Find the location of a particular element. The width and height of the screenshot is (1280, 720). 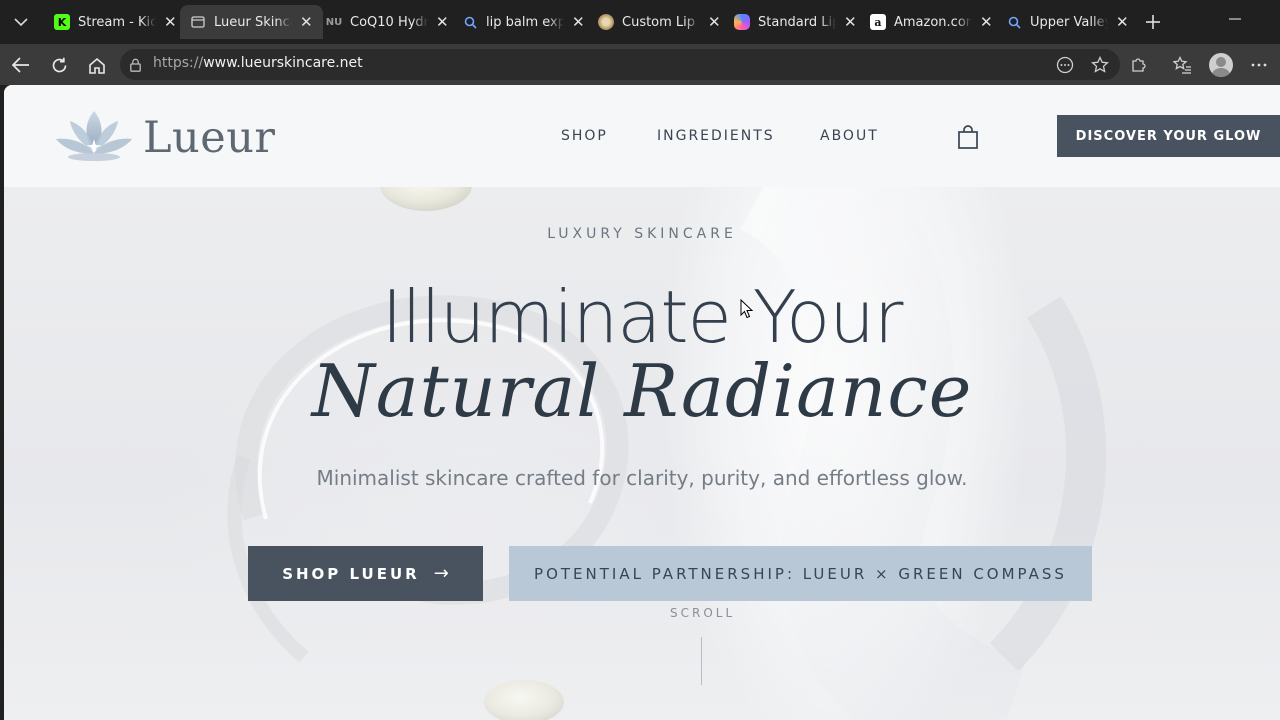

tab-standard-lip: Standard Lip ✕ is located at coordinates (795, 22).